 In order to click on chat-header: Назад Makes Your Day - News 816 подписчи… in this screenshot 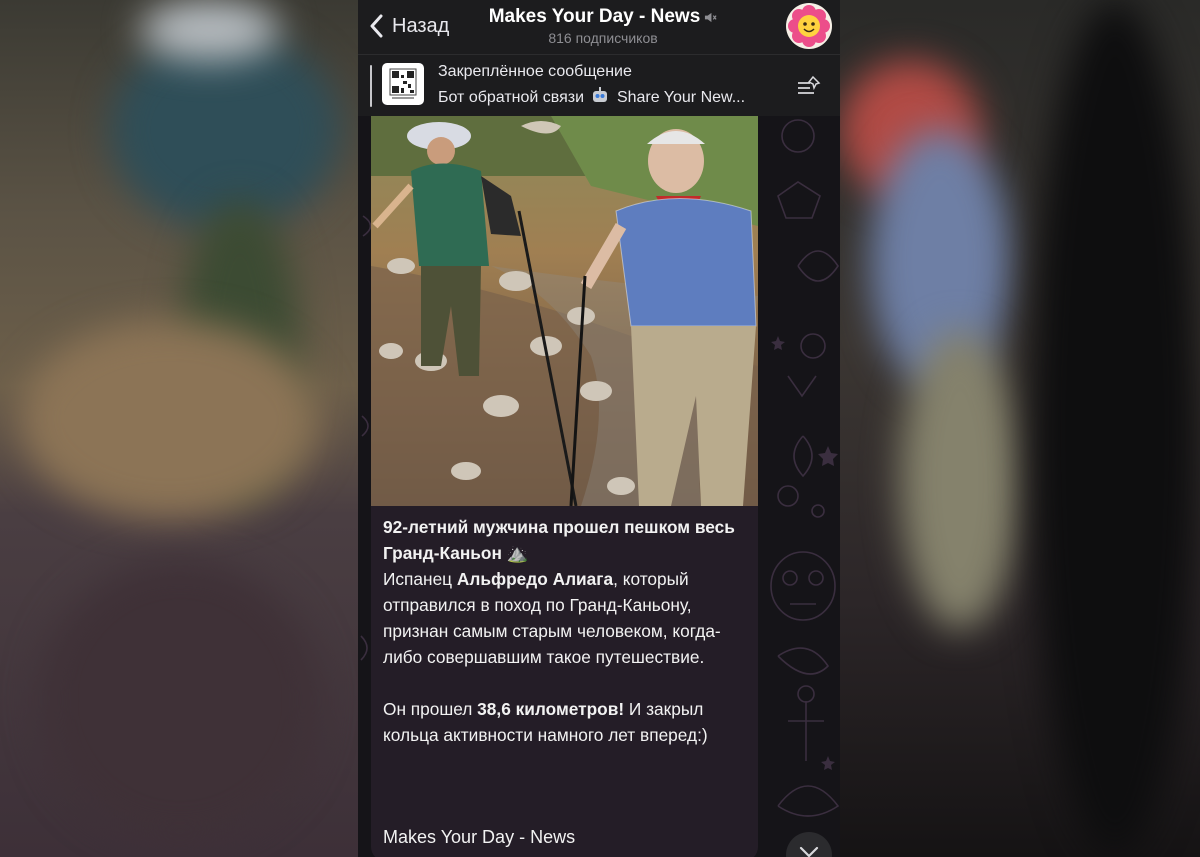, I will do `click(599, 27)`.